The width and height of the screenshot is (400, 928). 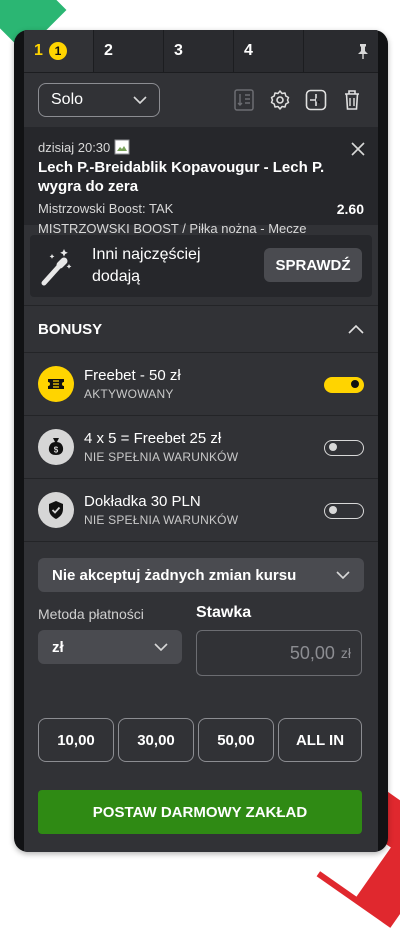 I want to click on settings-button, so click(x=280, y=100).